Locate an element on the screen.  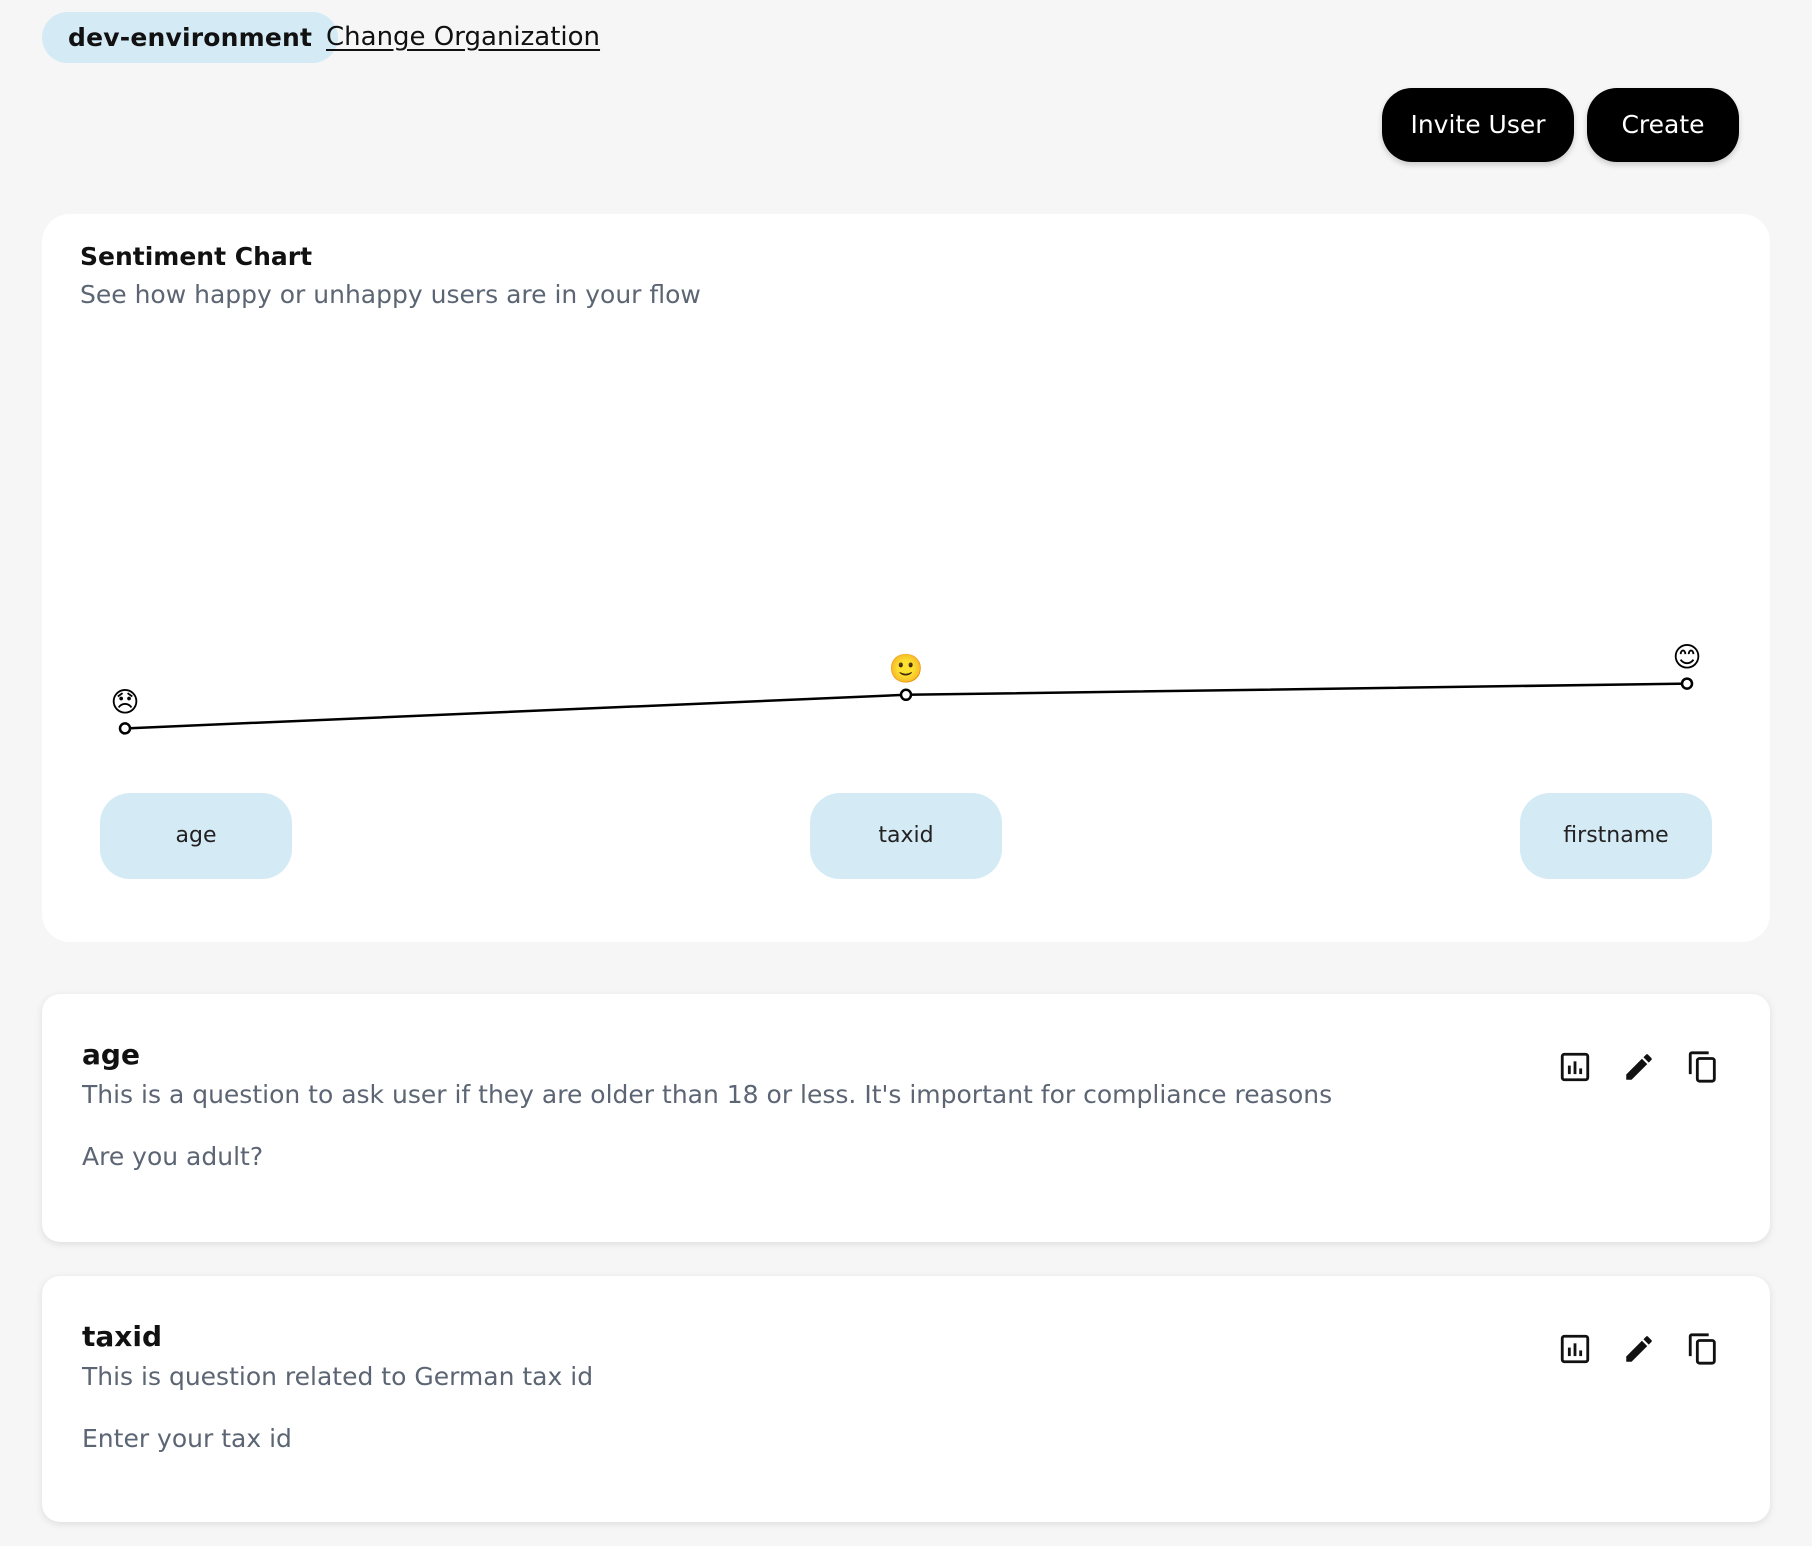
question-prompt: Are you adult? is located at coordinates (173, 1156).